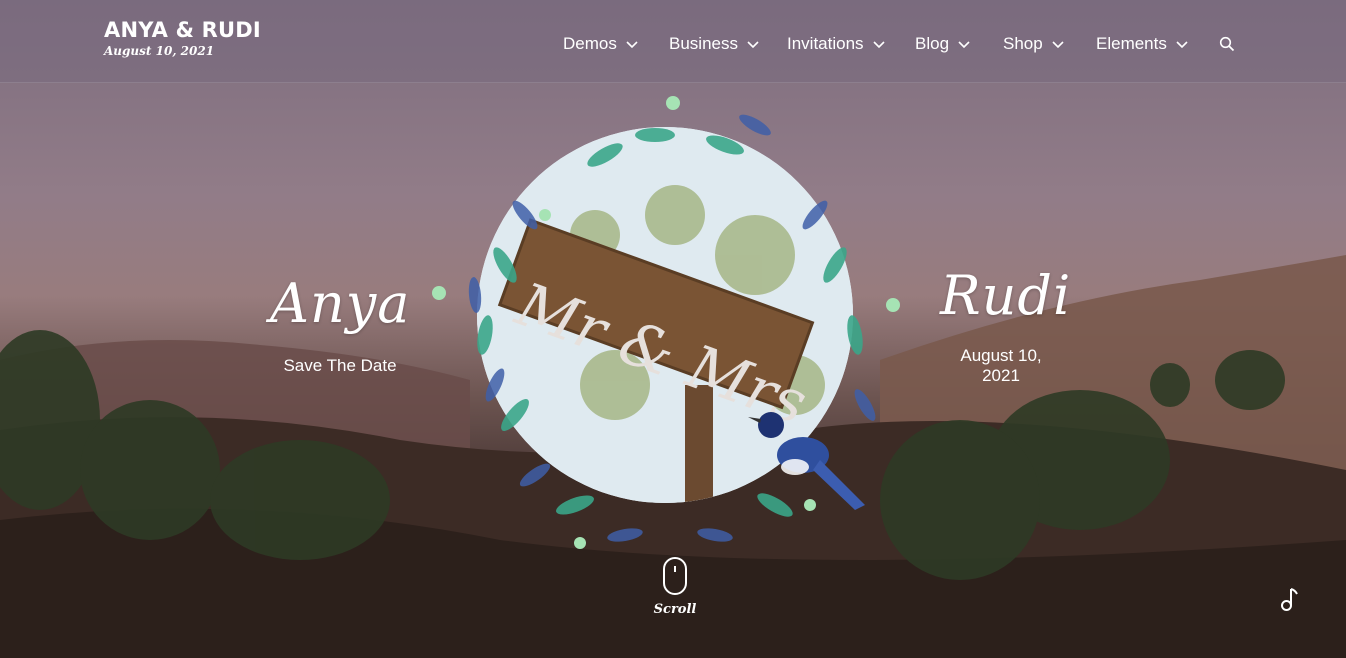  I want to click on wedding-date-line1: August 10,, so click(1001, 355).